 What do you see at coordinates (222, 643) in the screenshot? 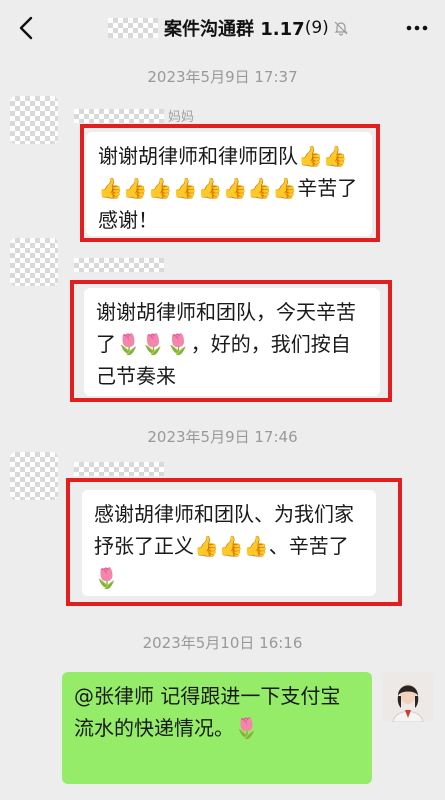
I see `timestamp: 2023年5月10日 16:16` at bounding box center [222, 643].